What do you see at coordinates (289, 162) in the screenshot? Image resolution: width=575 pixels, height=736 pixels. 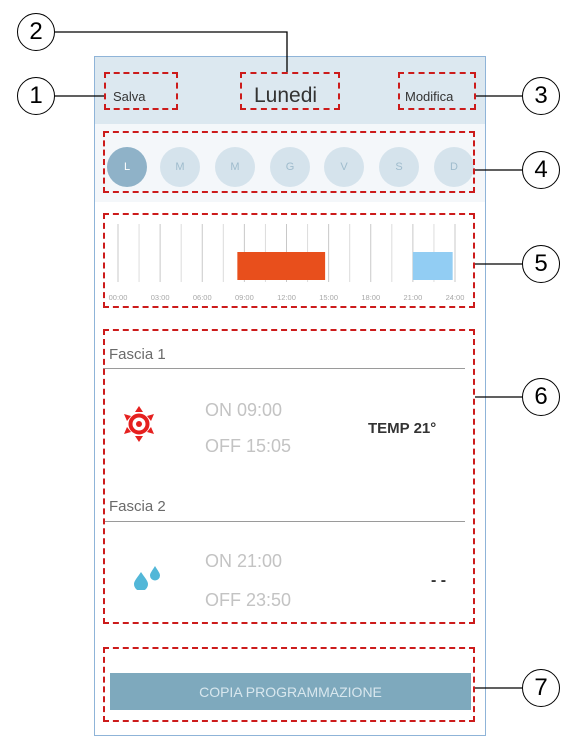 I see `annotation-box-days` at bounding box center [289, 162].